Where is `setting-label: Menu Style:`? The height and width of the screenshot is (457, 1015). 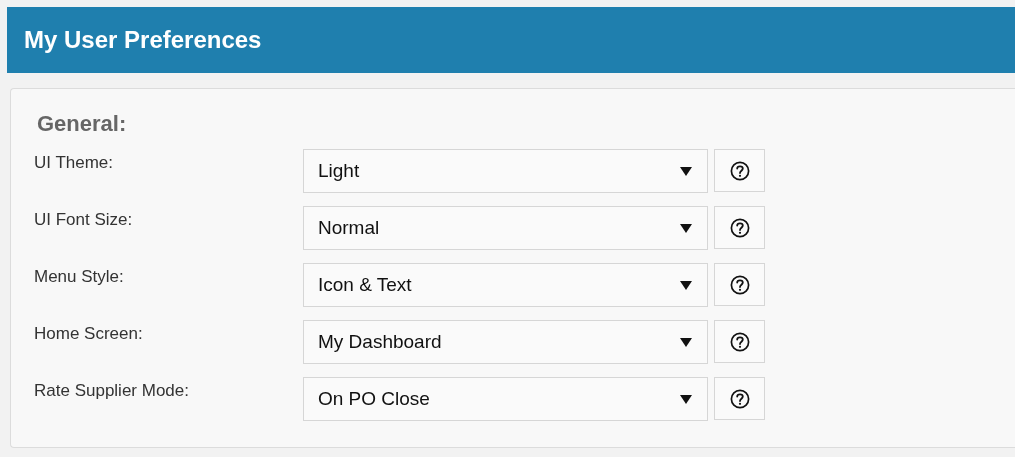 setting-label: Menu Style: is located at coordinates (79, 276).